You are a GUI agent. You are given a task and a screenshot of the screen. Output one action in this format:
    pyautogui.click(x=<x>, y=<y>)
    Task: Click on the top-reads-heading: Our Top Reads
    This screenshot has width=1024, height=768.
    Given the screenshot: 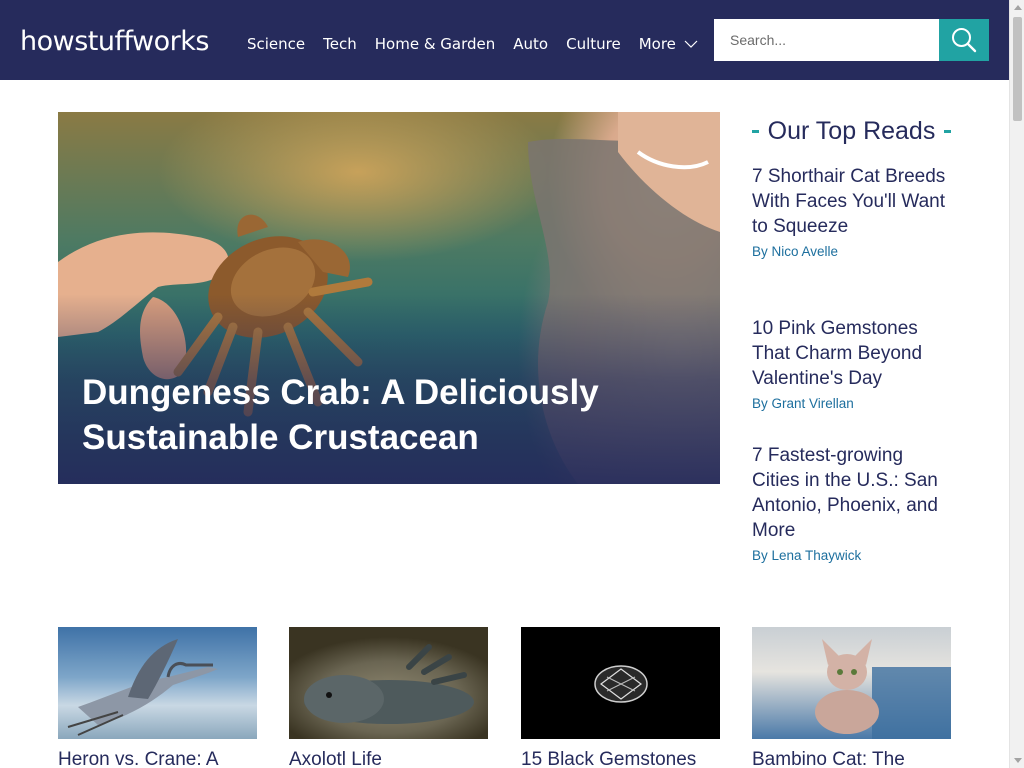 What is the action you would take?
    pyautogui.click(x=851, y=131)
    